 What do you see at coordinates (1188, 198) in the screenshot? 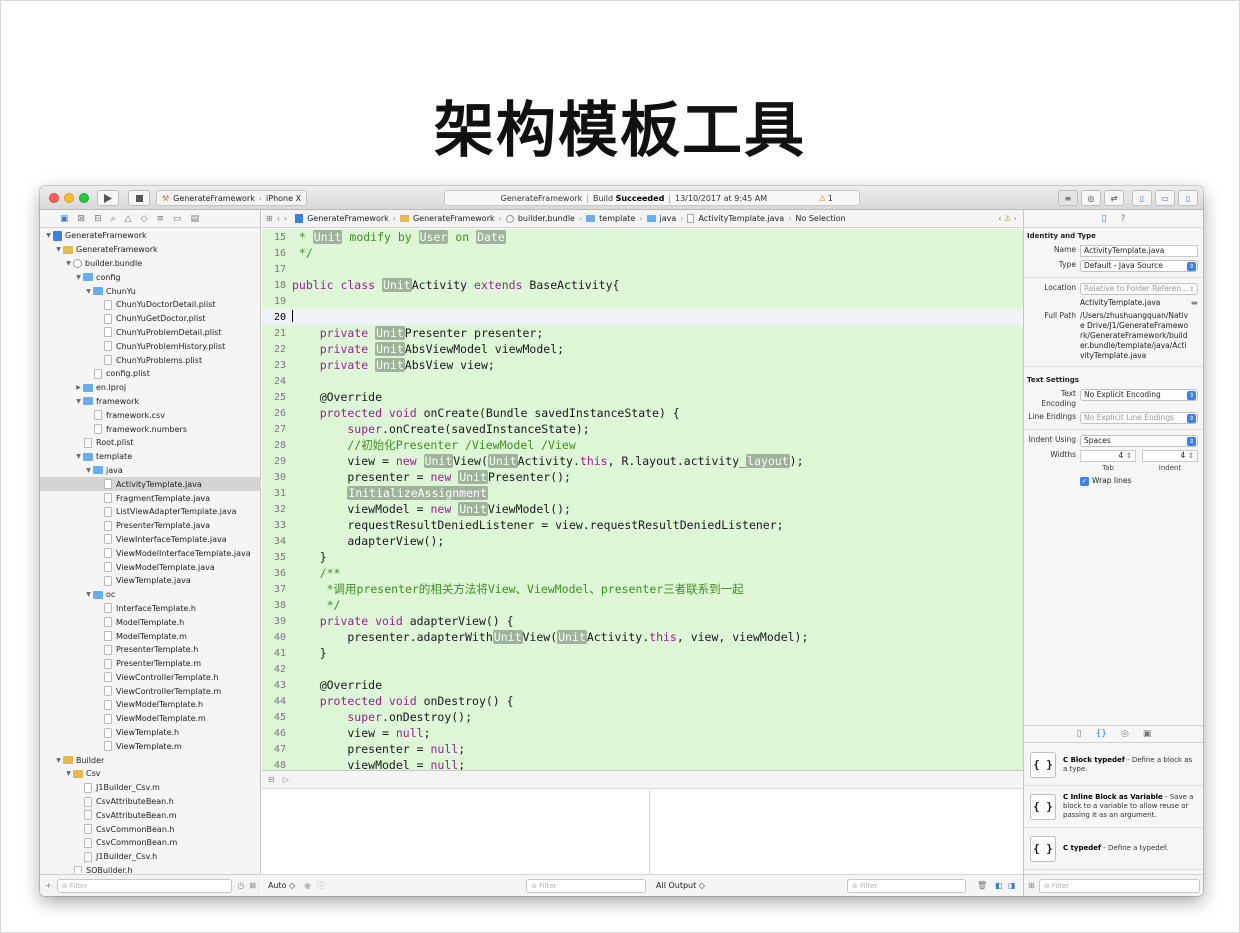
I see `toggle-utilities-button: ▯` at bounding box center [1188, 198].